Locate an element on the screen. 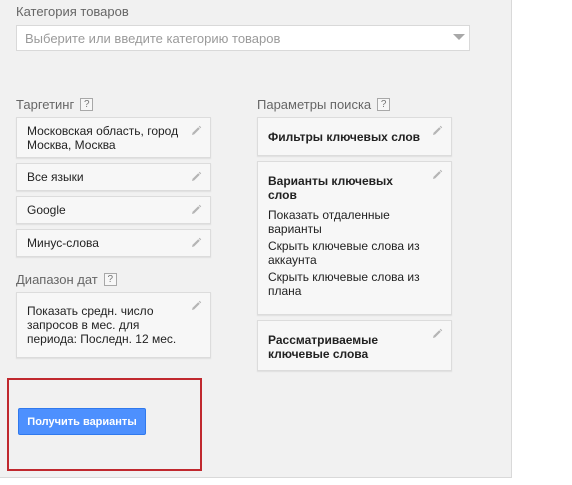 This screenshot has width=572, height=485. variants-option-hide-account: Скрыть ключевые слова из аккаунта is located at coordinates (344, 253).